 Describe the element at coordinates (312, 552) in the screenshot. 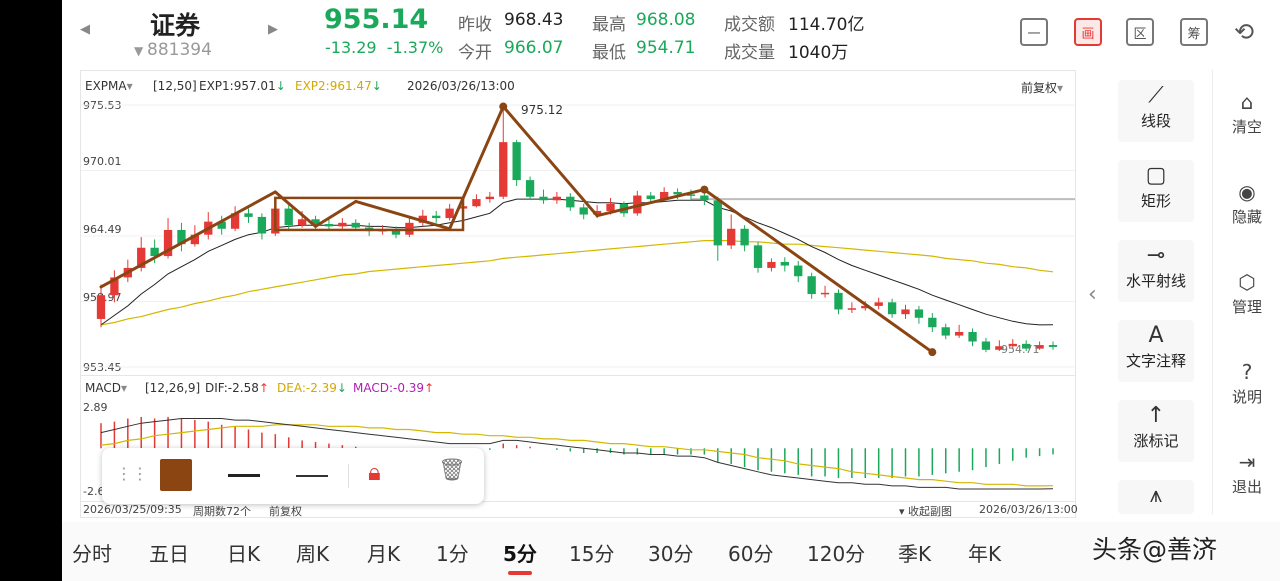

I see `tab-period: 周K` at that location.